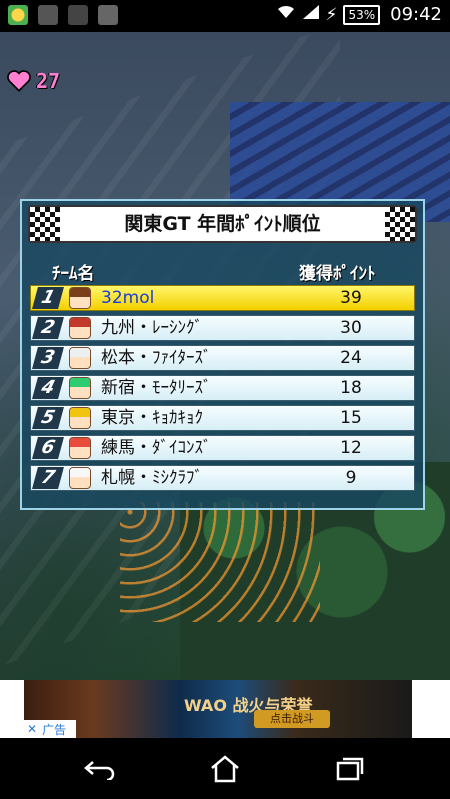  What do you see at coordinates (222, 358) in the screenshot?
I see `standings-row: 3 松本・ﾌｧｲﾀｰｽﾞ 24` at bounding box center [222, 358].